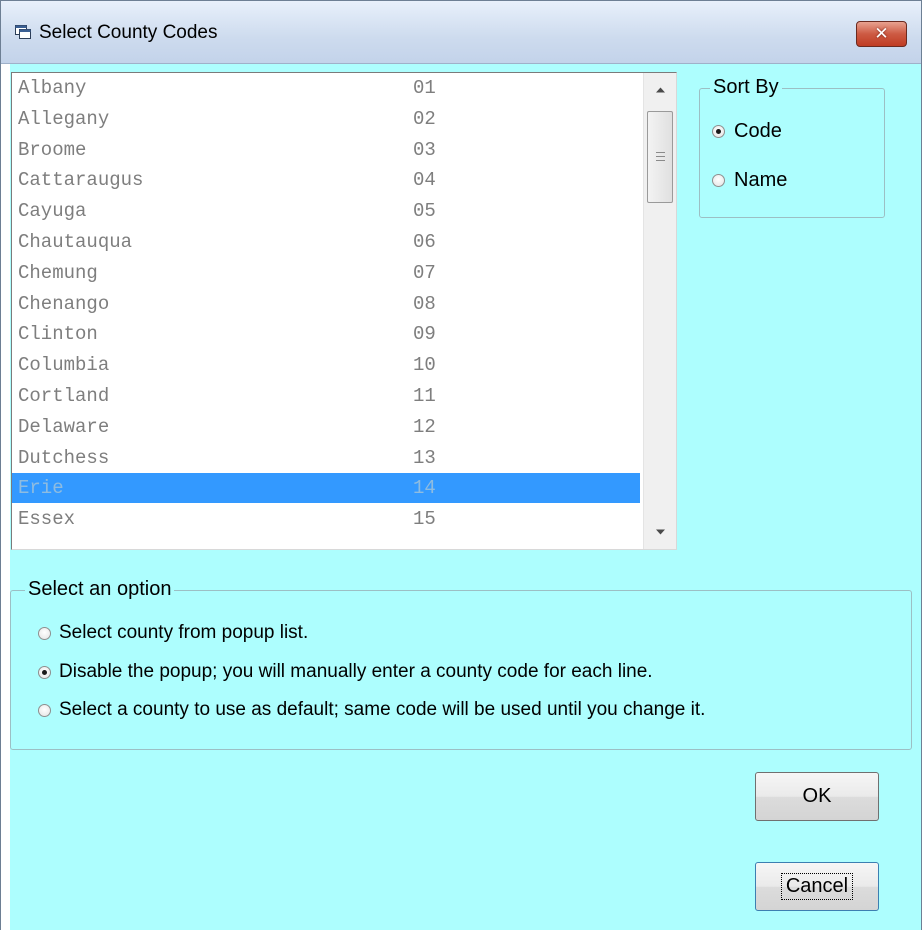  I want to click on select-option-title: Select an option, so click(100, 589).